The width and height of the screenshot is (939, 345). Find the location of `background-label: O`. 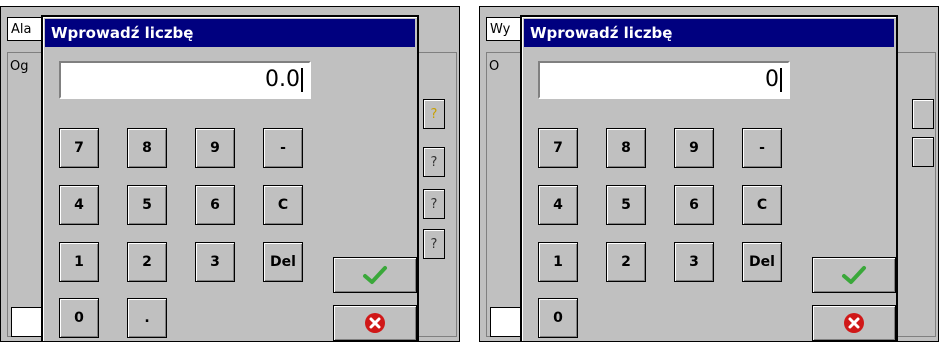

background-label: O is located at coordinates (494, 66).